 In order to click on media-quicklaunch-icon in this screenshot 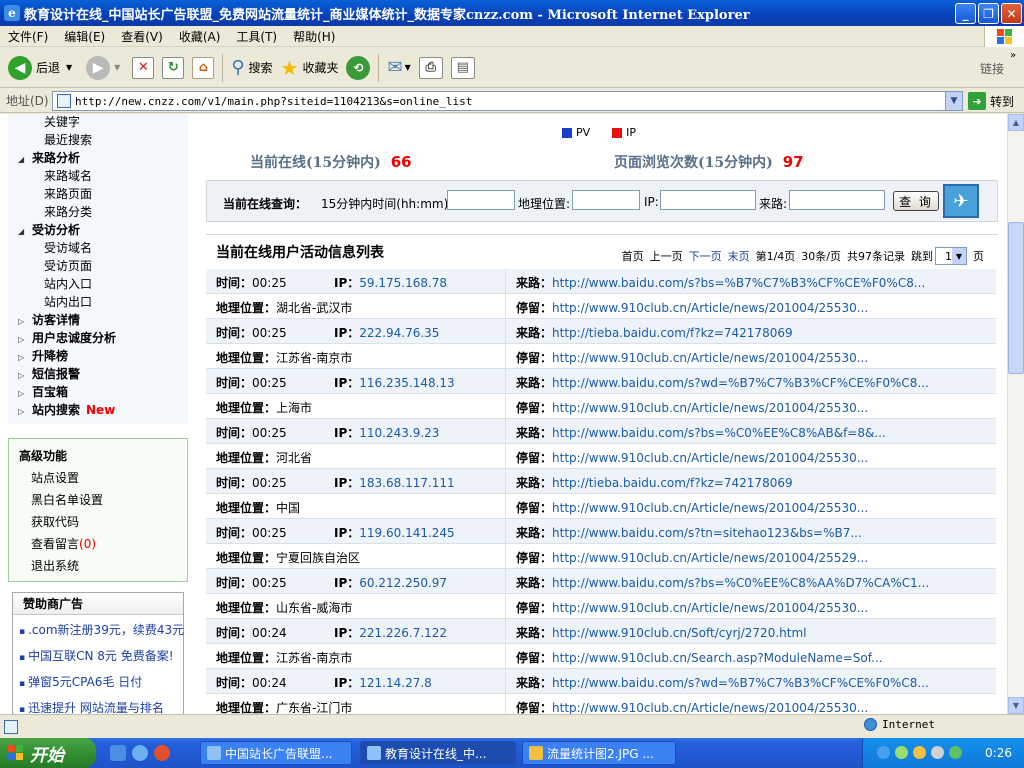, I will do `click(162, 753)`.